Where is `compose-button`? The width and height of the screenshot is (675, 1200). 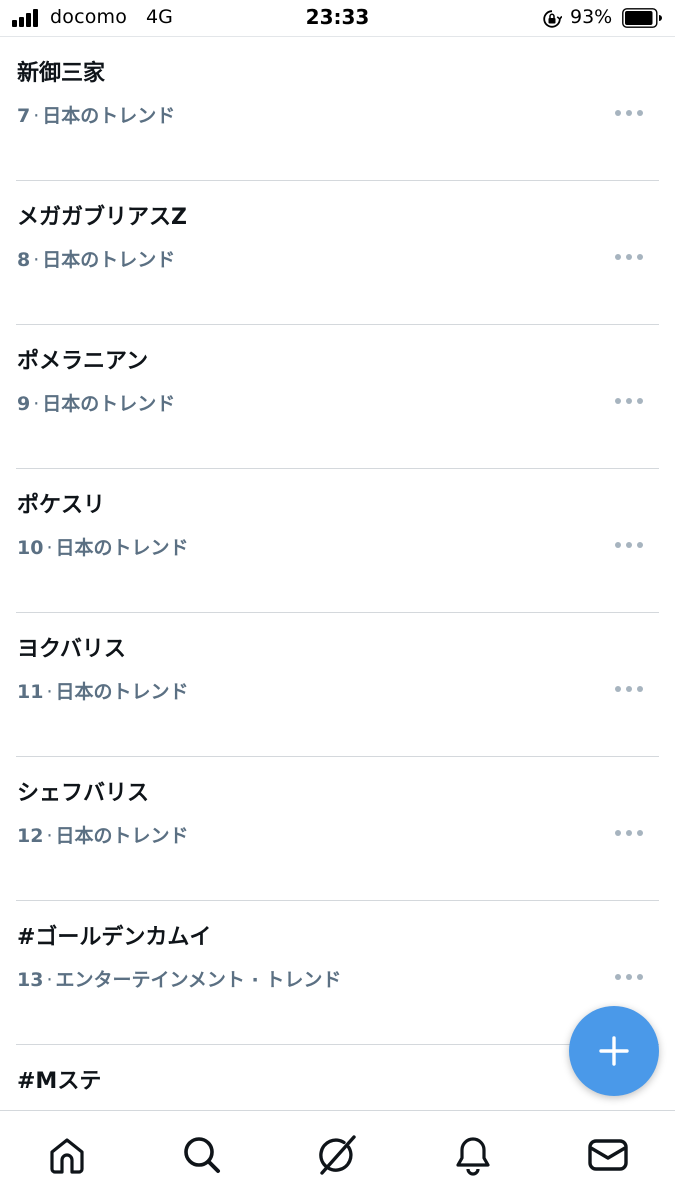
compose-button is located at coordinates (614, 1051).